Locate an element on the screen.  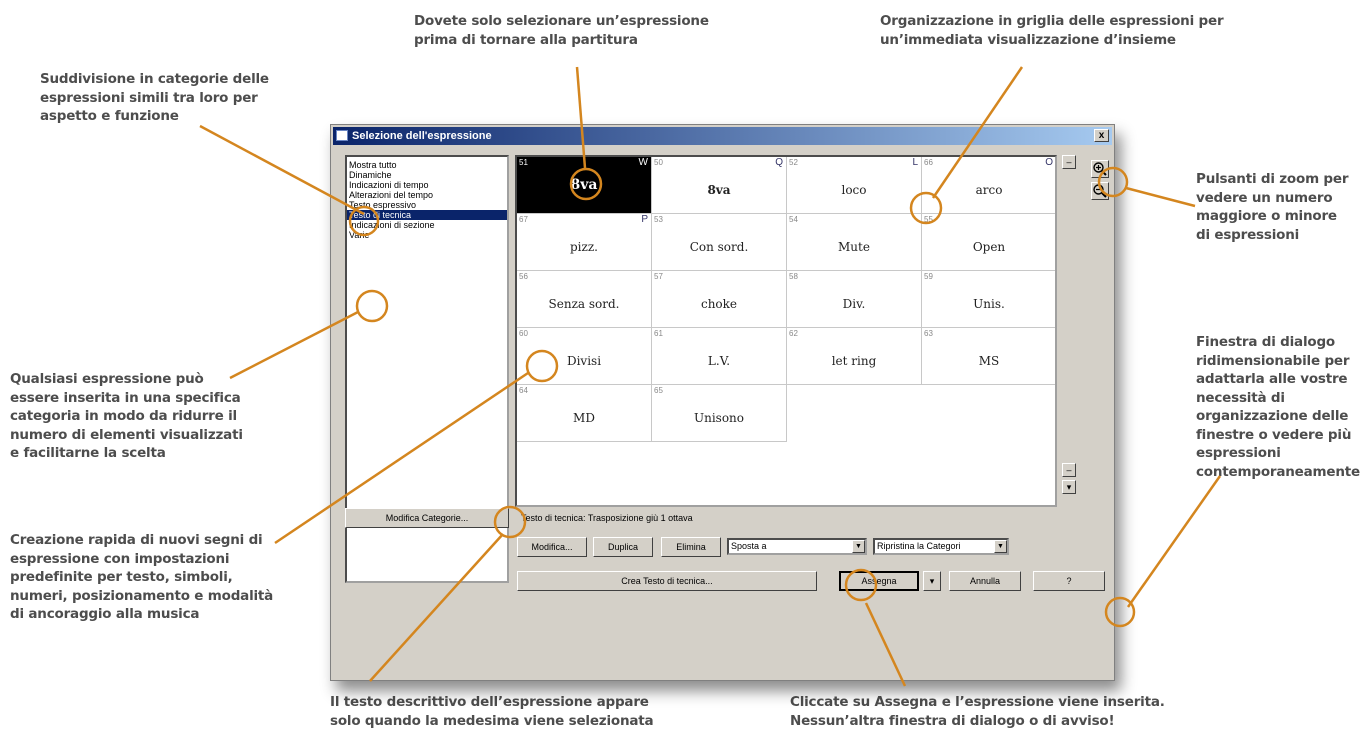
category-item: Indicazioni di sezione is located at coordinates (427, 225).